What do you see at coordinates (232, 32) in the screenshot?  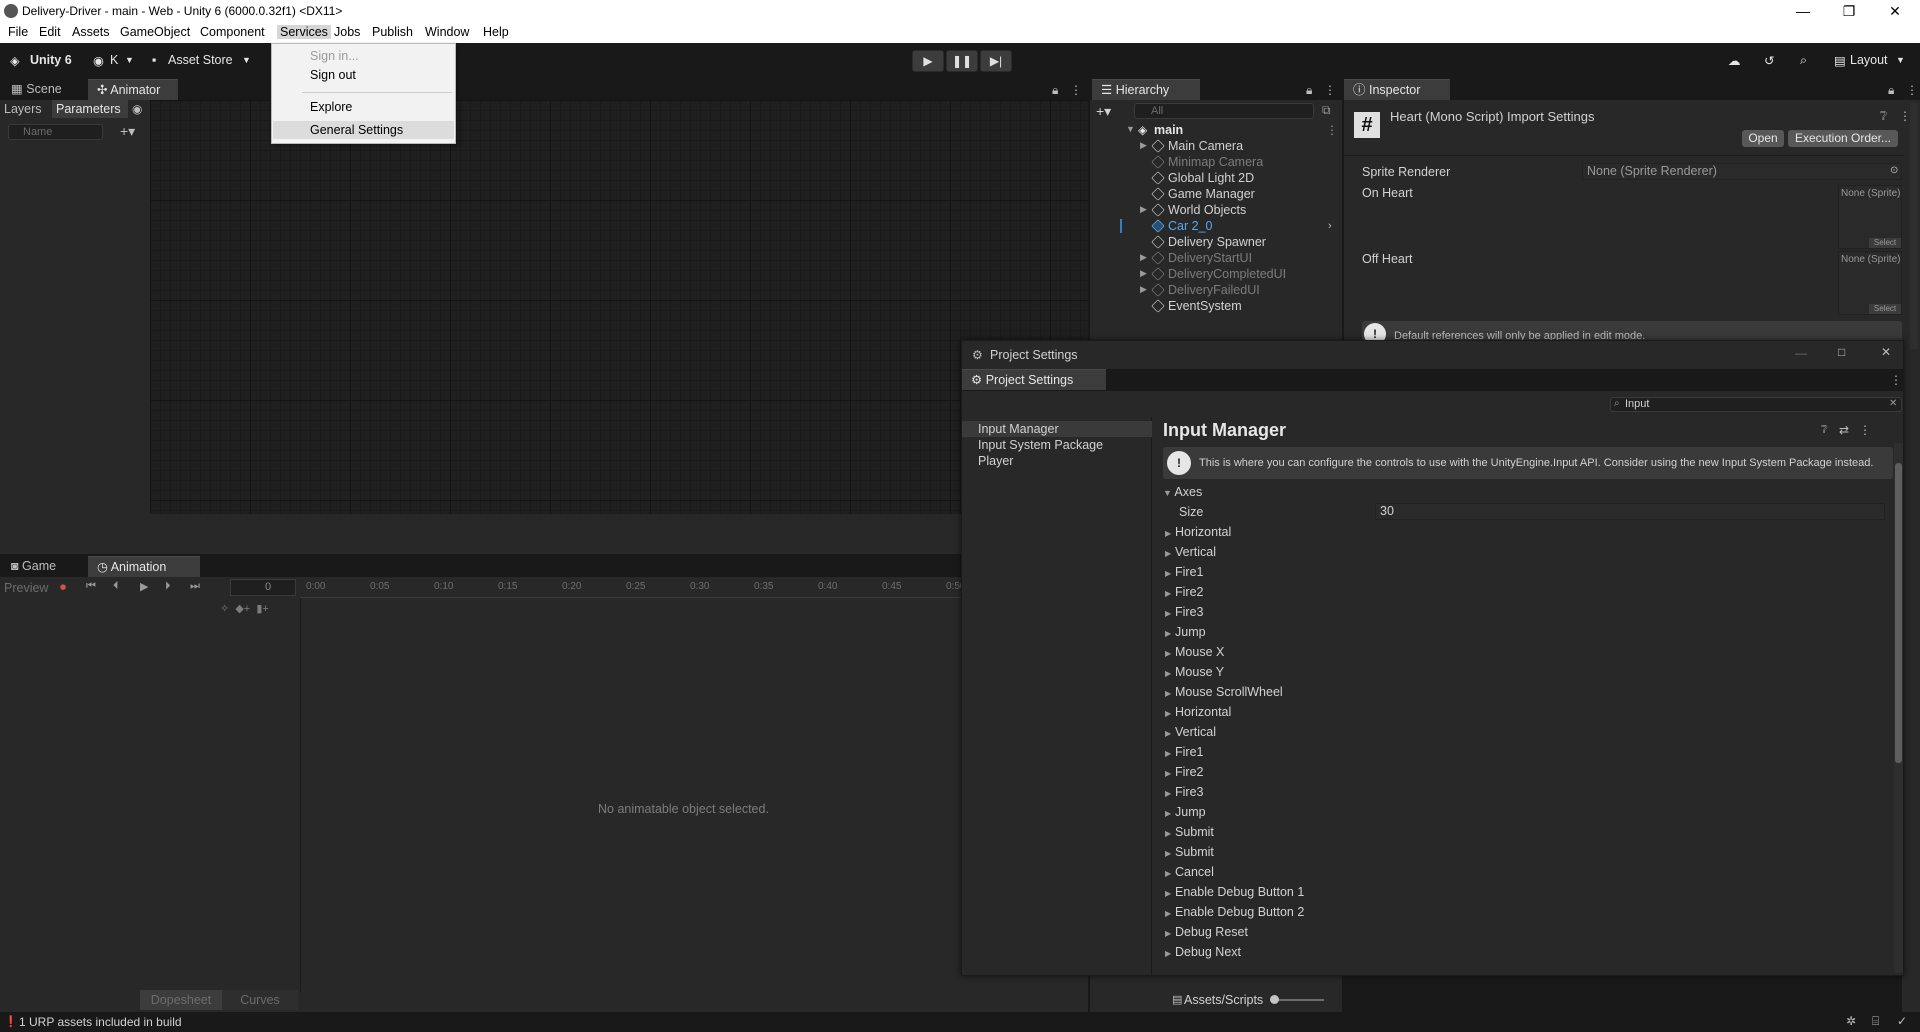 I see `menu-component: Component` at bounding box center [232, 32].